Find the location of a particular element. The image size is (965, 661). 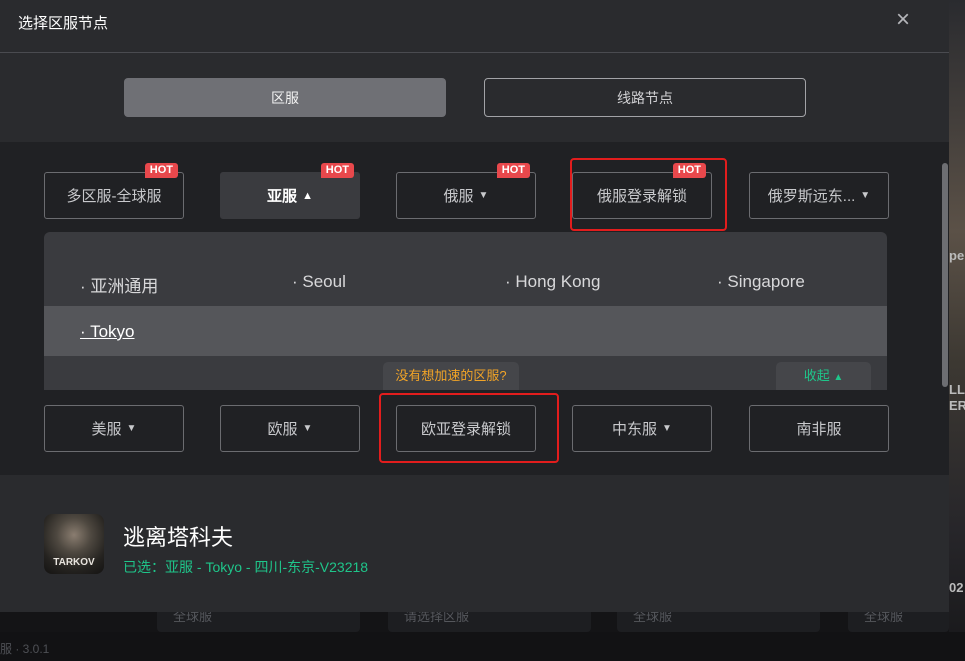

region-label: 南非服 is located at coordinates (819, 429).